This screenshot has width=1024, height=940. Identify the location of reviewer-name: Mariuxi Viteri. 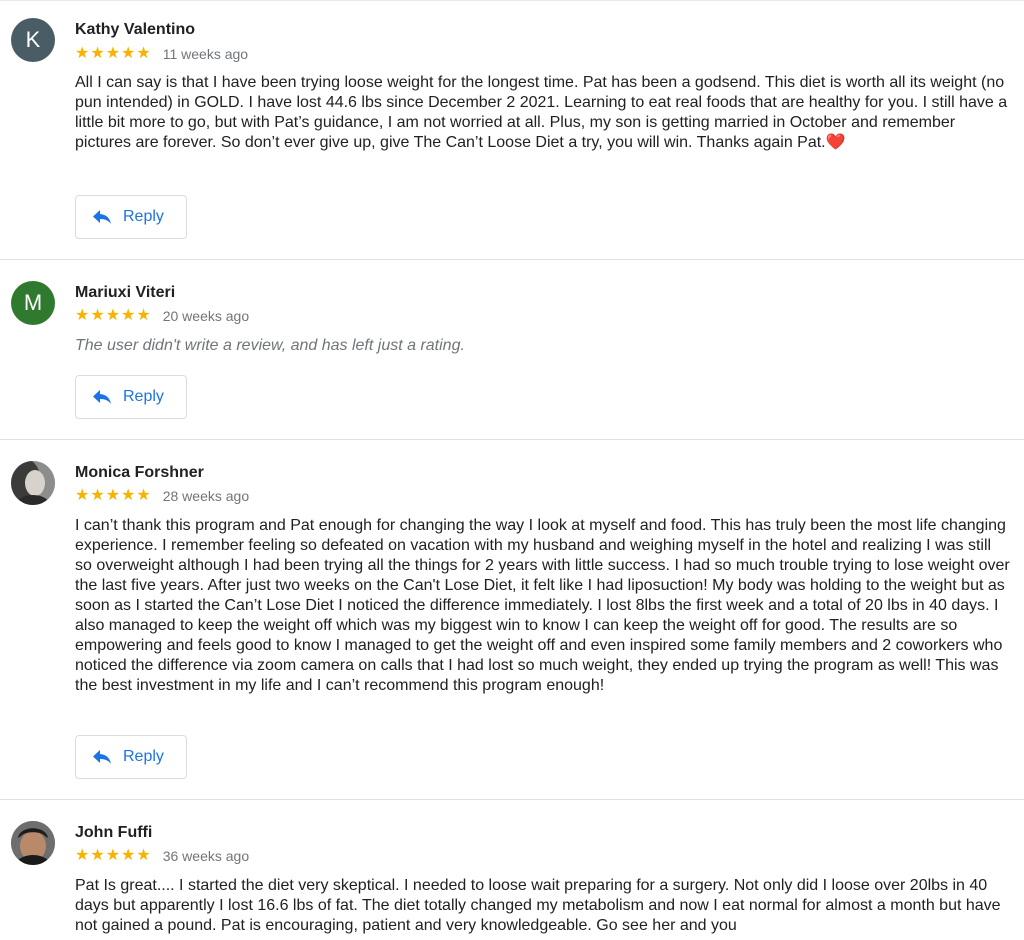
(125, 292).